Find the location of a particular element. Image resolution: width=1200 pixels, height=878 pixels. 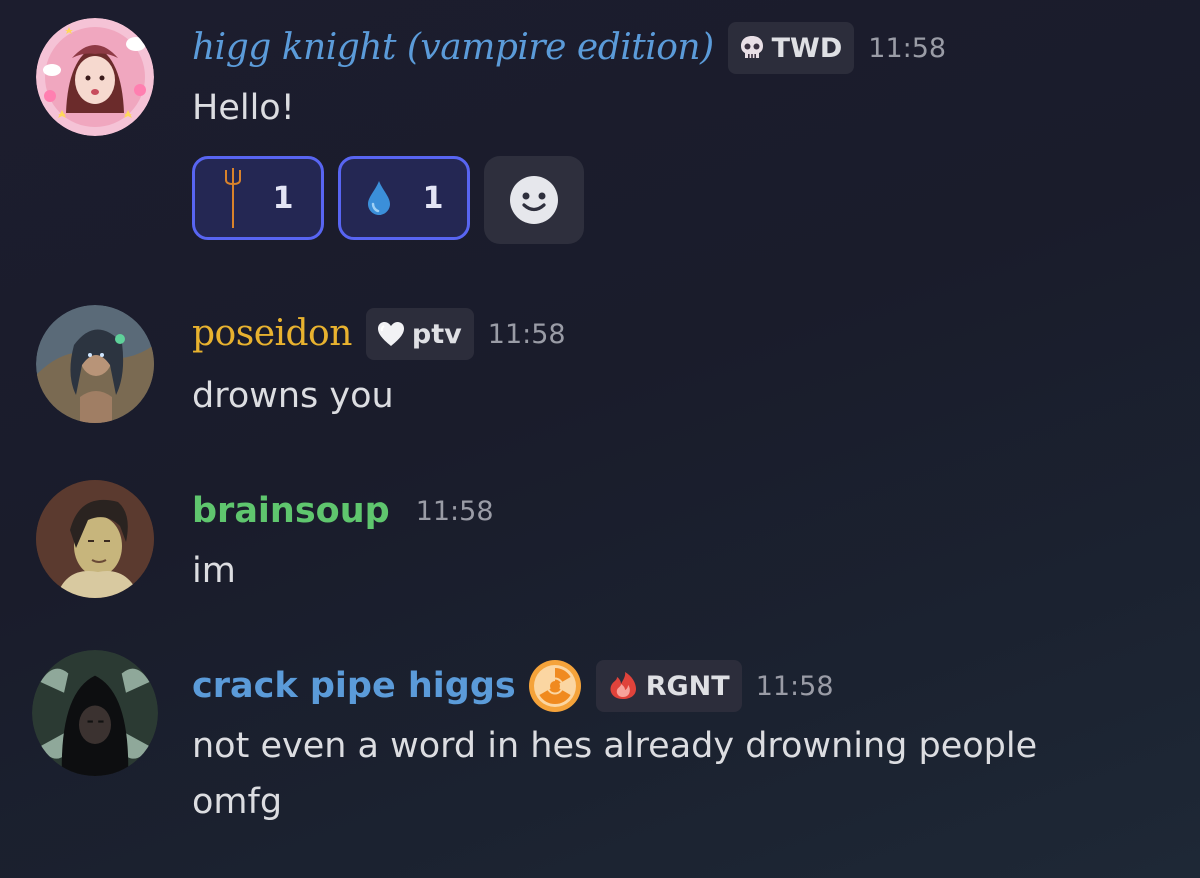

smiley-icon is located at coordinates (534, 200).